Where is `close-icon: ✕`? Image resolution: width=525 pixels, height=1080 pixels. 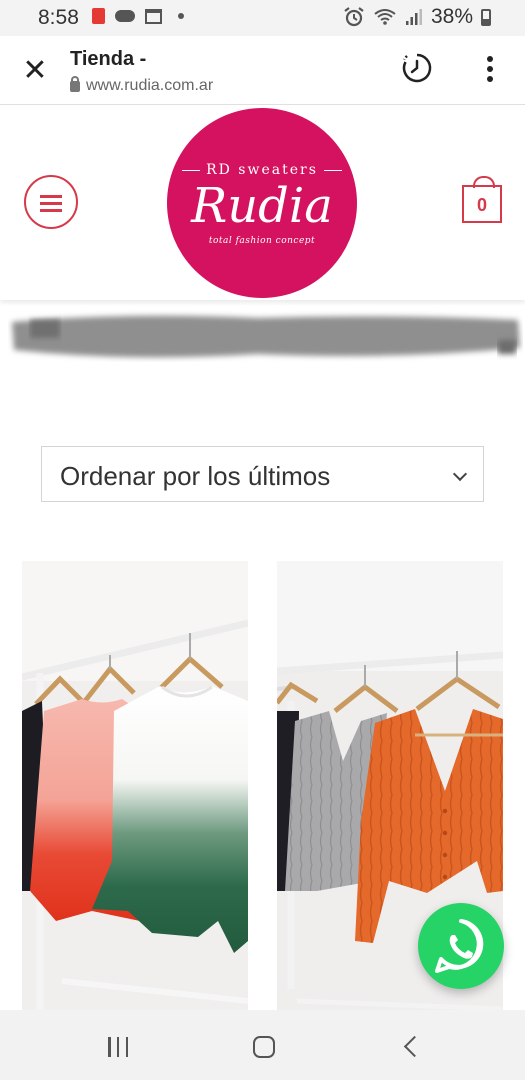 close-icon: ✕ is located at coordinates (35, 71).